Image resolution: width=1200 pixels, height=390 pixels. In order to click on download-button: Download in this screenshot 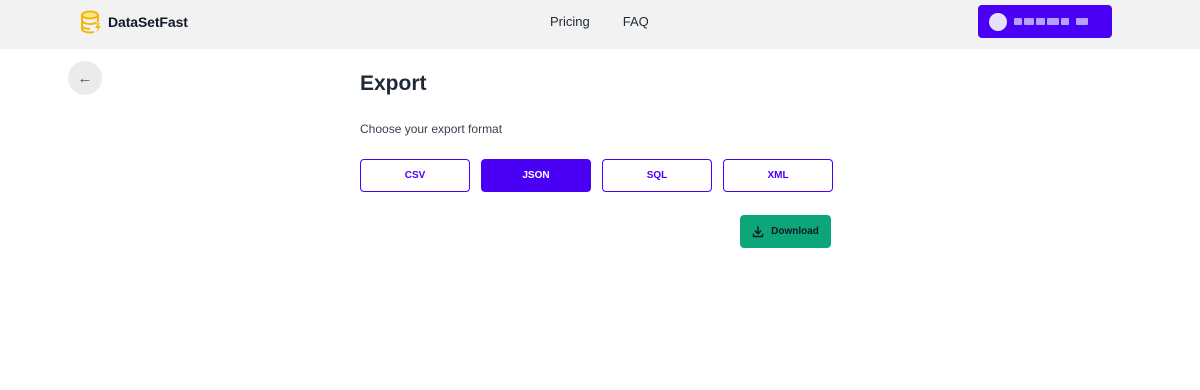, I will do `click(785, 231)`.